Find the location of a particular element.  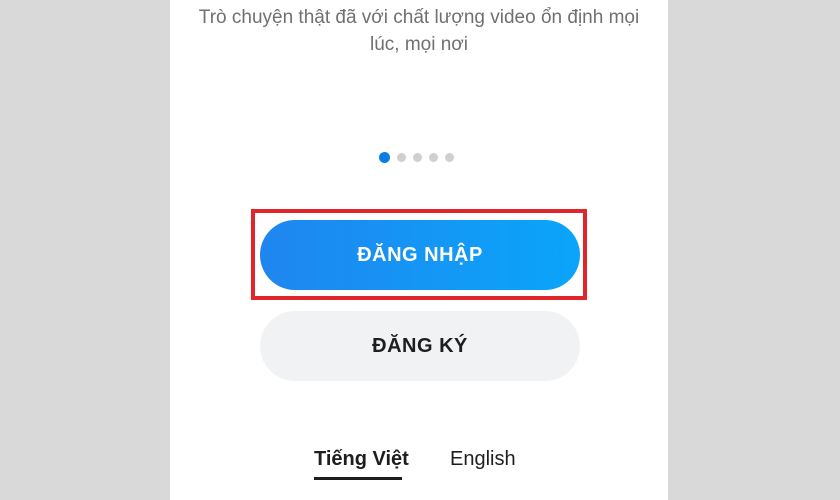

language-label-english: English is located at coordinates (483, 459).